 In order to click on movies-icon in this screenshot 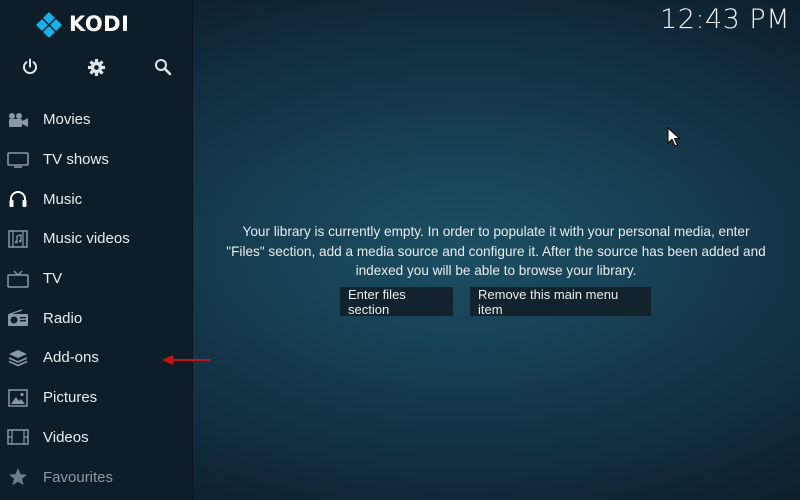, I will do `click(18, 120)`.